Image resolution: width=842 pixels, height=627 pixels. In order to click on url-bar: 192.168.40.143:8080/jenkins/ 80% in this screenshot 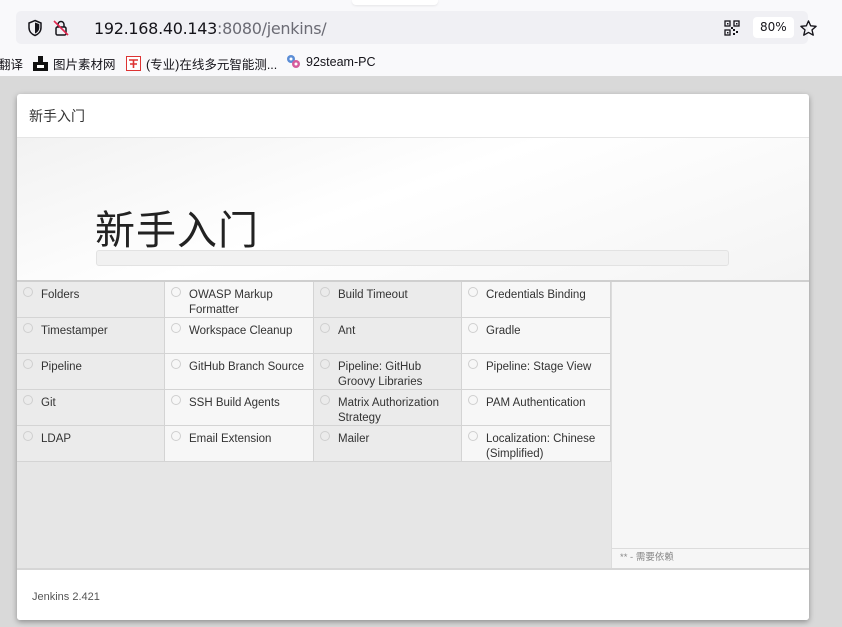, I will do `click(416, 27)`.